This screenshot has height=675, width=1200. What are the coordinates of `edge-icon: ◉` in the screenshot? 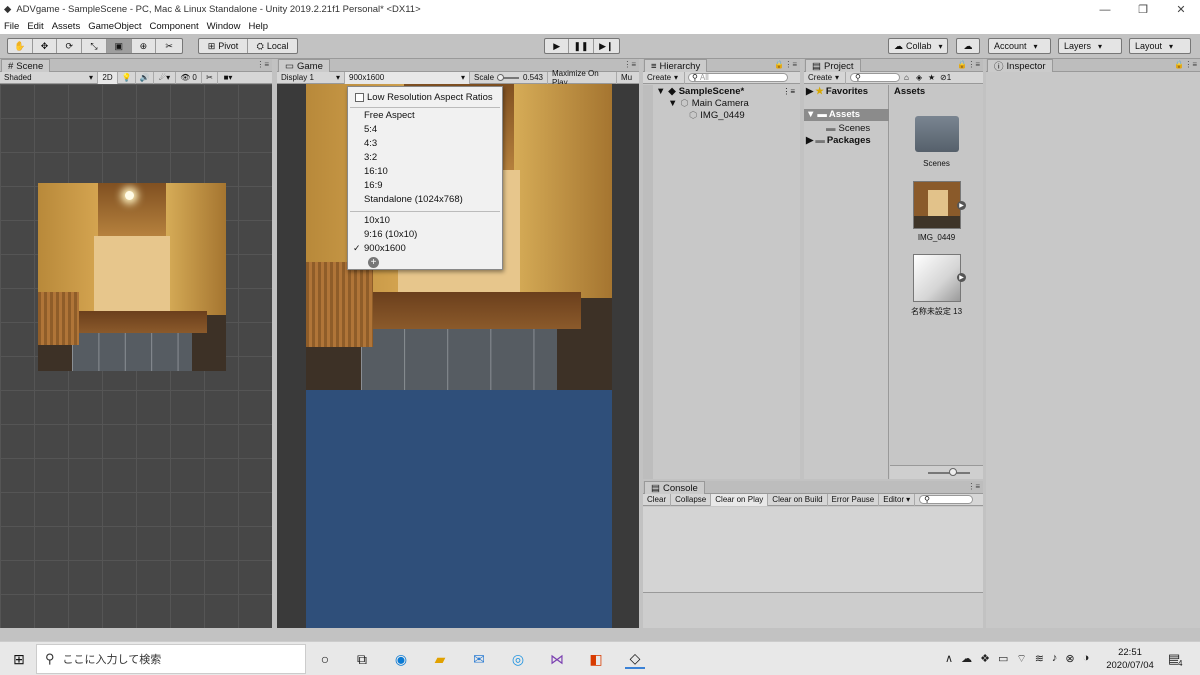 It's located at (401, 659).